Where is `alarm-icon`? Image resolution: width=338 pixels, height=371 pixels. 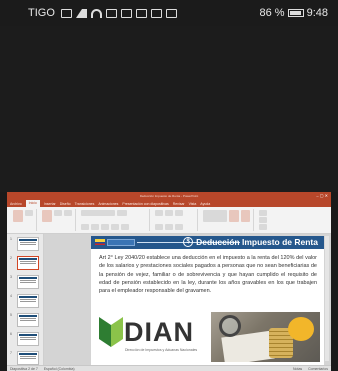
alarm-icon is located at coordinates (126, 13).